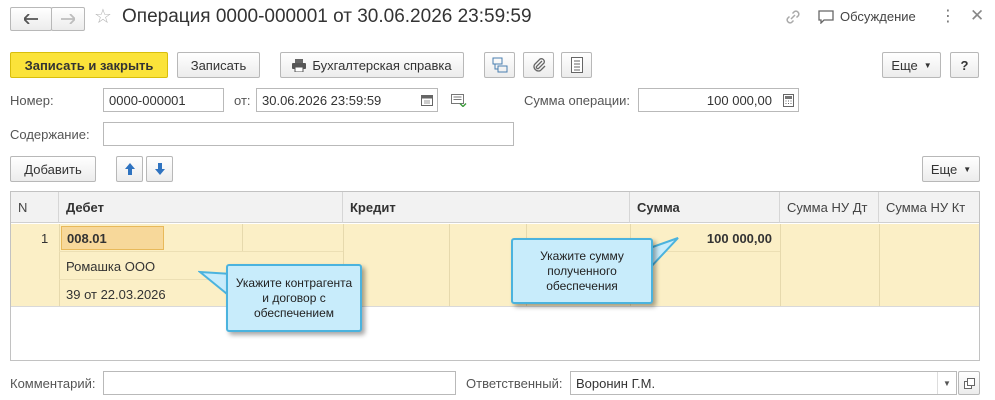 The image size is (995, 400). I want to click on more-menu-icon: ⋮, so click(948, 17).